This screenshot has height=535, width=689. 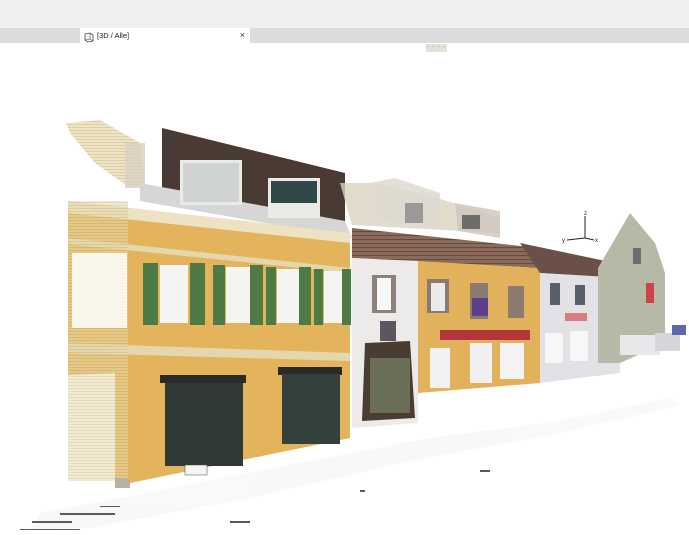 I want to click on shop-building, so click(x=479, y=327).